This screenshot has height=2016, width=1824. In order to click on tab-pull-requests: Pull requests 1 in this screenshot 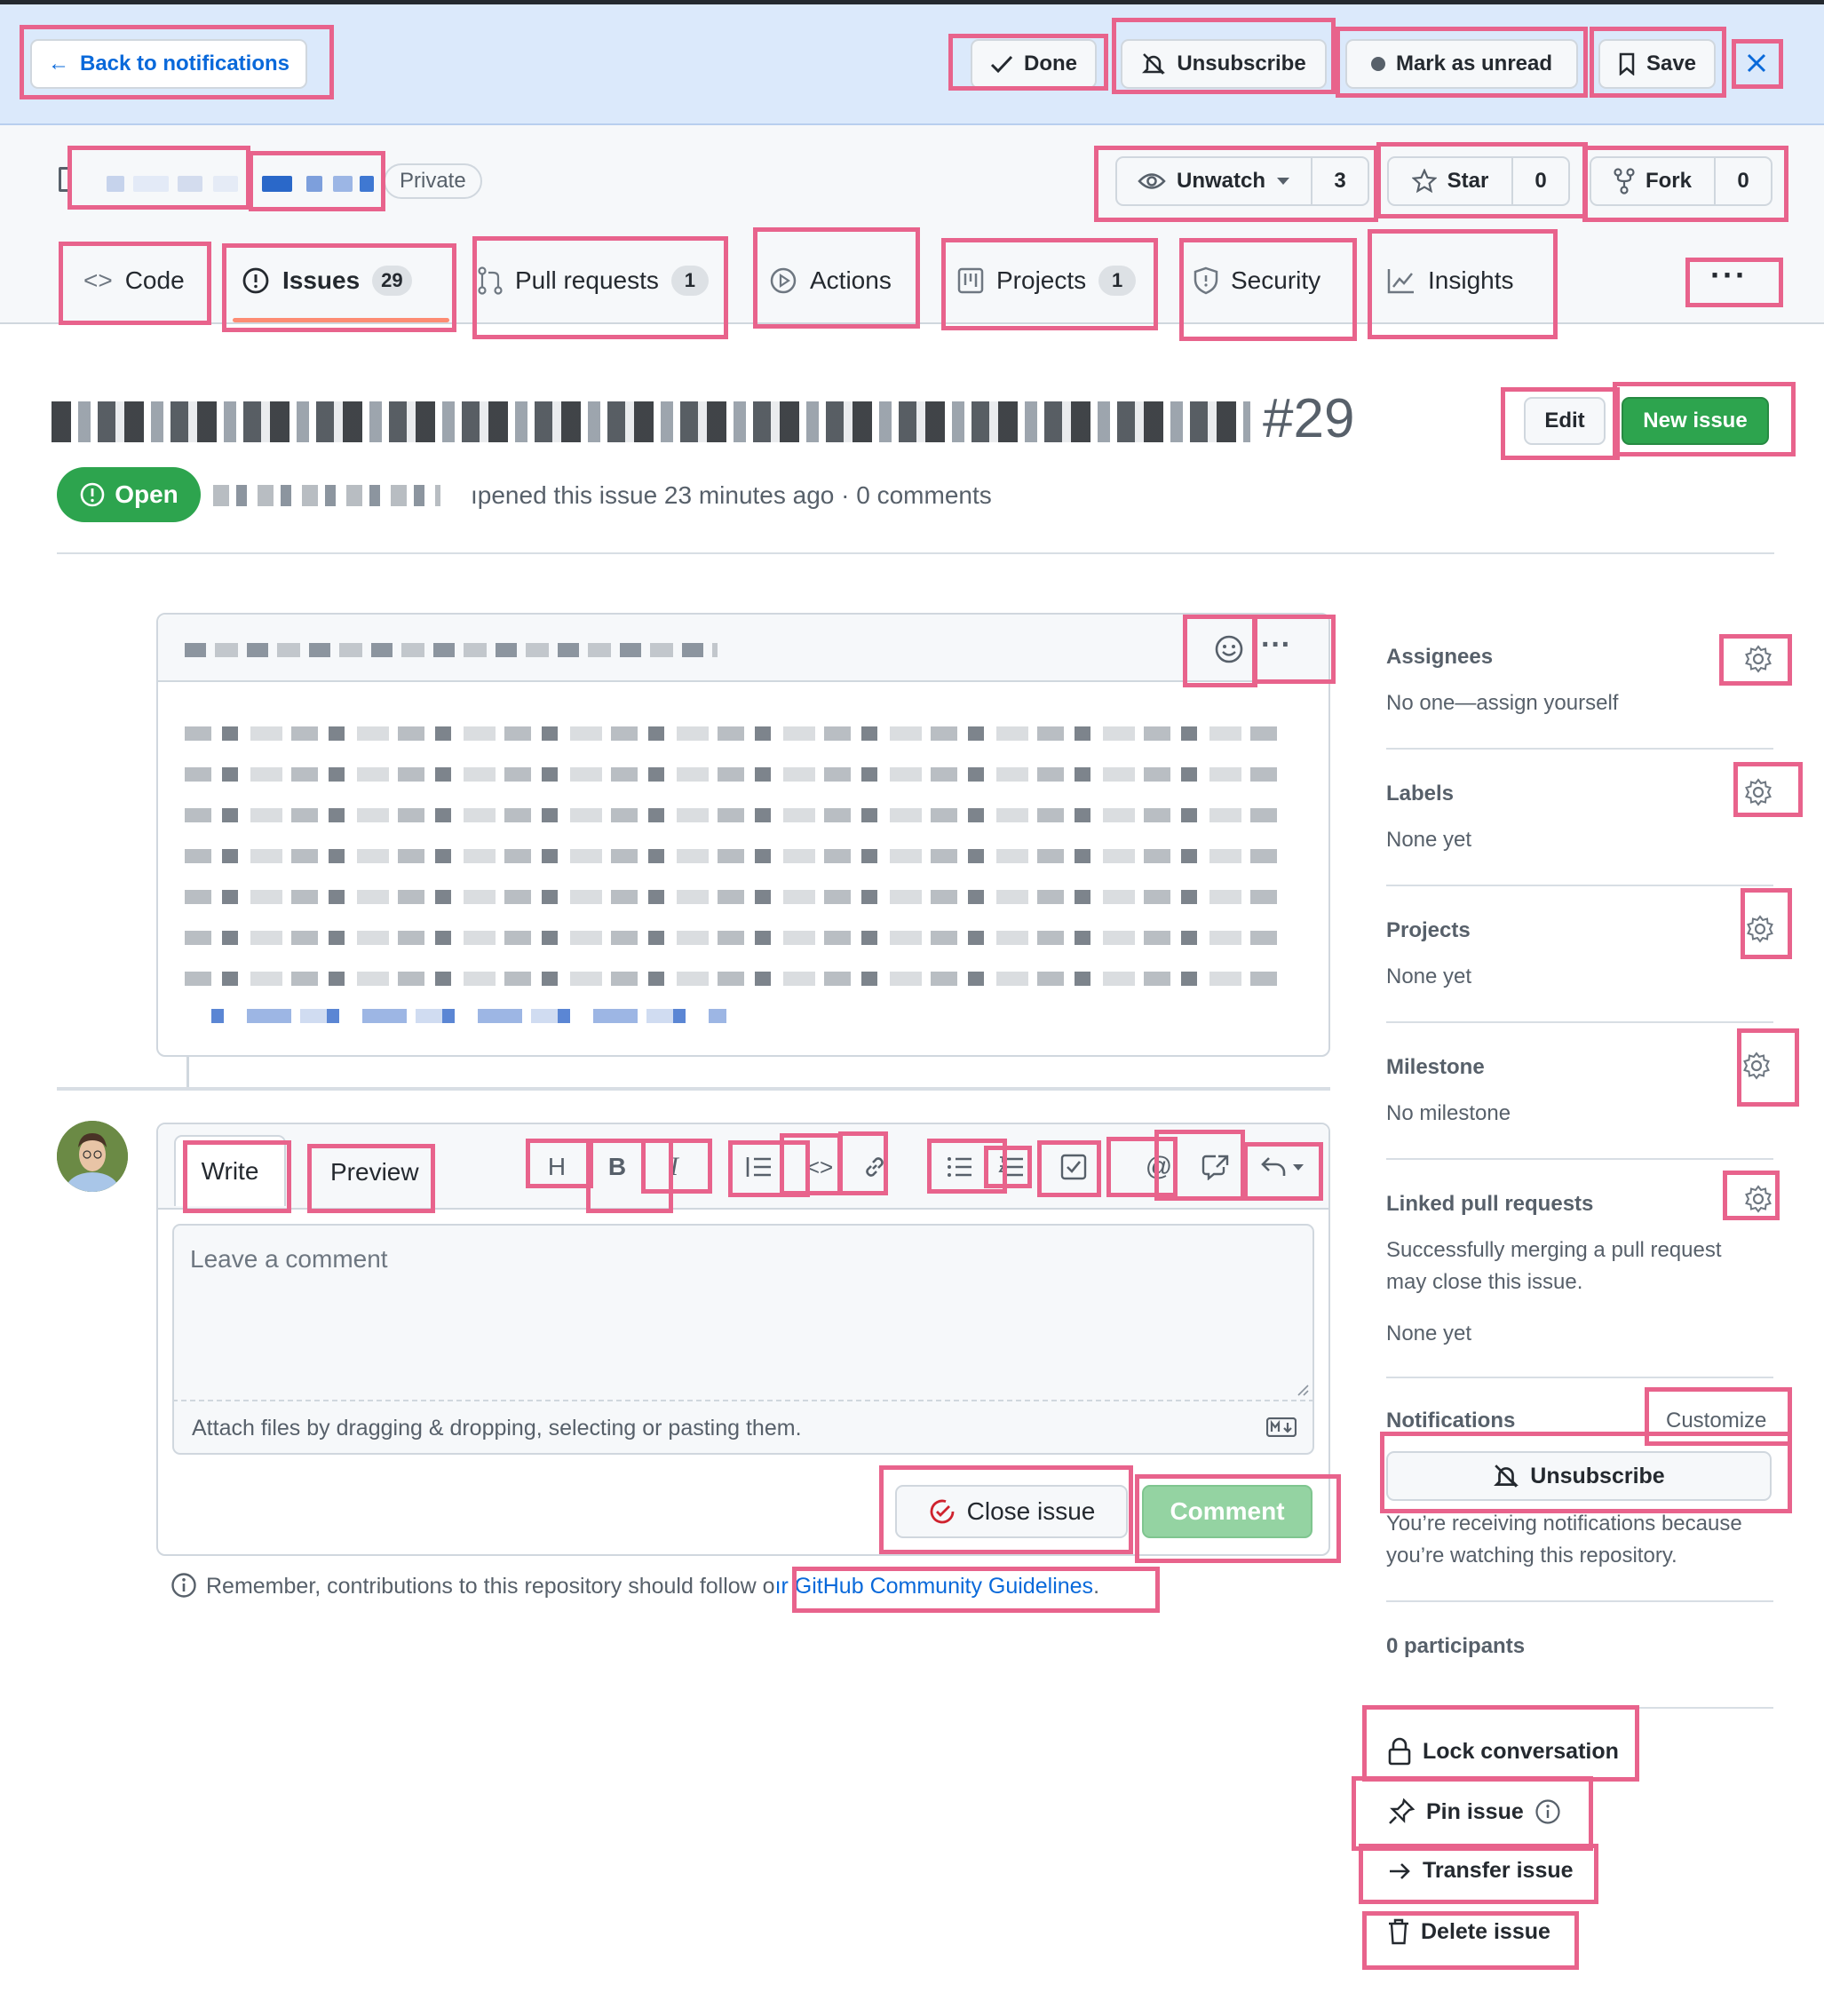, I will do `click(593, 280)`.